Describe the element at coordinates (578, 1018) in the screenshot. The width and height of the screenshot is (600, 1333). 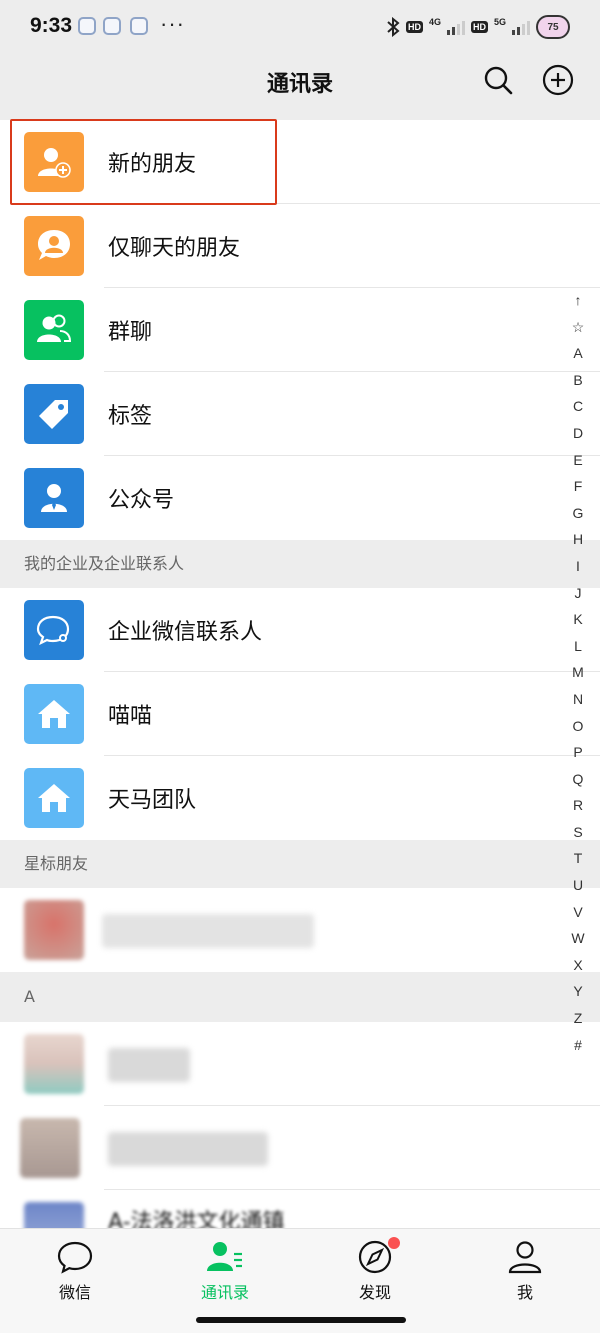
I see `index-letter: Z` at that location.